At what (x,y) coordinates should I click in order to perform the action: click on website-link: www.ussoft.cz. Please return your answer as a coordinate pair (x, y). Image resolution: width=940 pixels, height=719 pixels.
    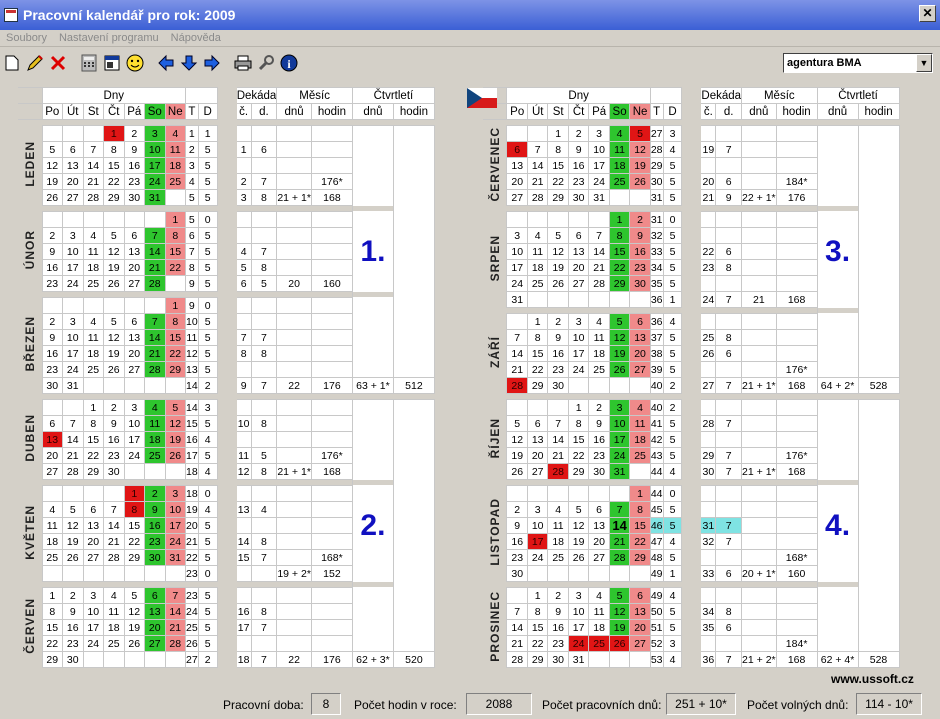
    Looking at the image, I should click on (872, 679).